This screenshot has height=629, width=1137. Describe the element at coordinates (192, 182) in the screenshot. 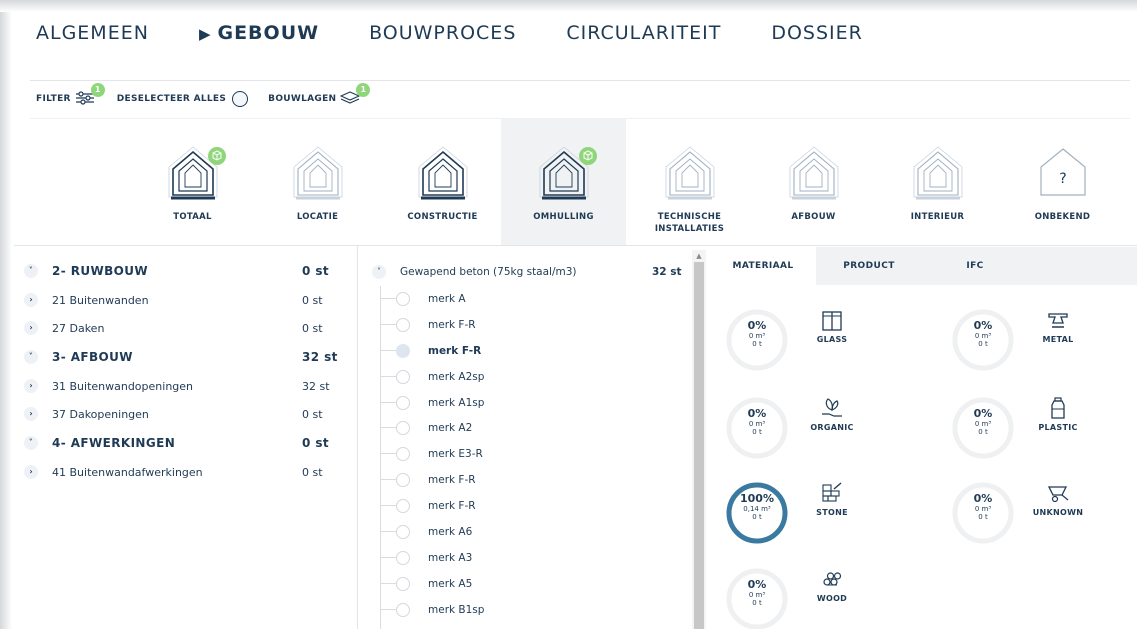

I see `category-totaal: TOTAAL` at that location.